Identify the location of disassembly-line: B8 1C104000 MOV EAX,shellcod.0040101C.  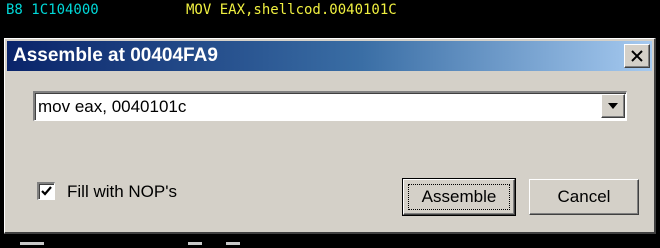
(330, 10).